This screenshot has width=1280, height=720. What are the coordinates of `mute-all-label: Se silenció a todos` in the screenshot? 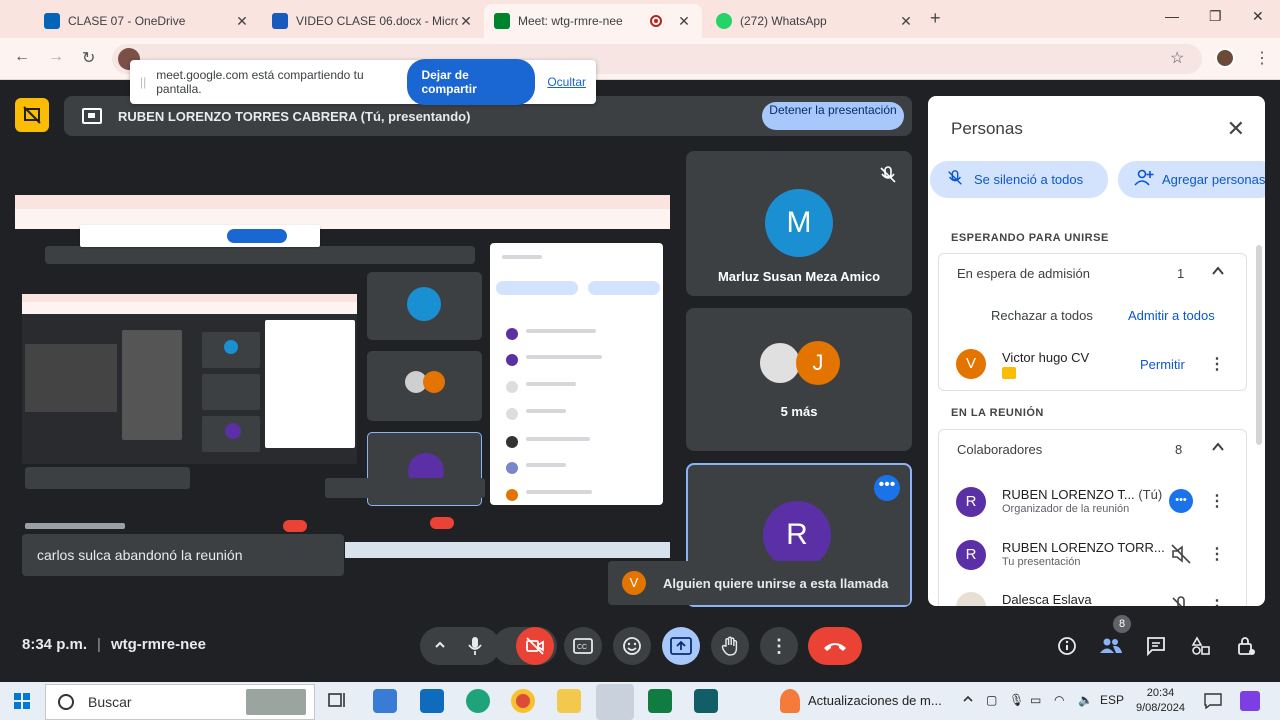 It's located at (1029, 179).